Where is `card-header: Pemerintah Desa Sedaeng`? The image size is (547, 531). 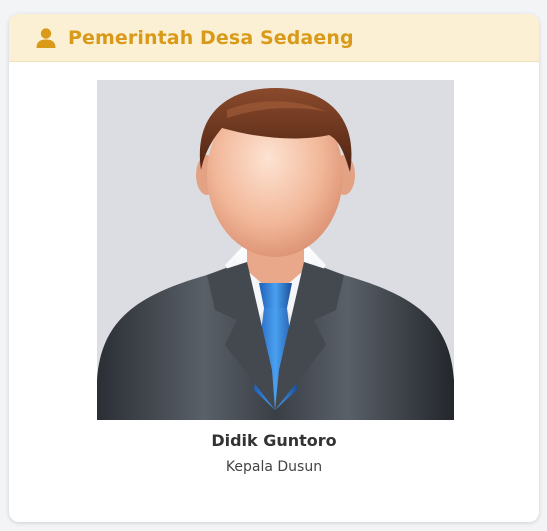 card-header: Pemerintah Desa Sedaeng is located at coordinates (274, 38).